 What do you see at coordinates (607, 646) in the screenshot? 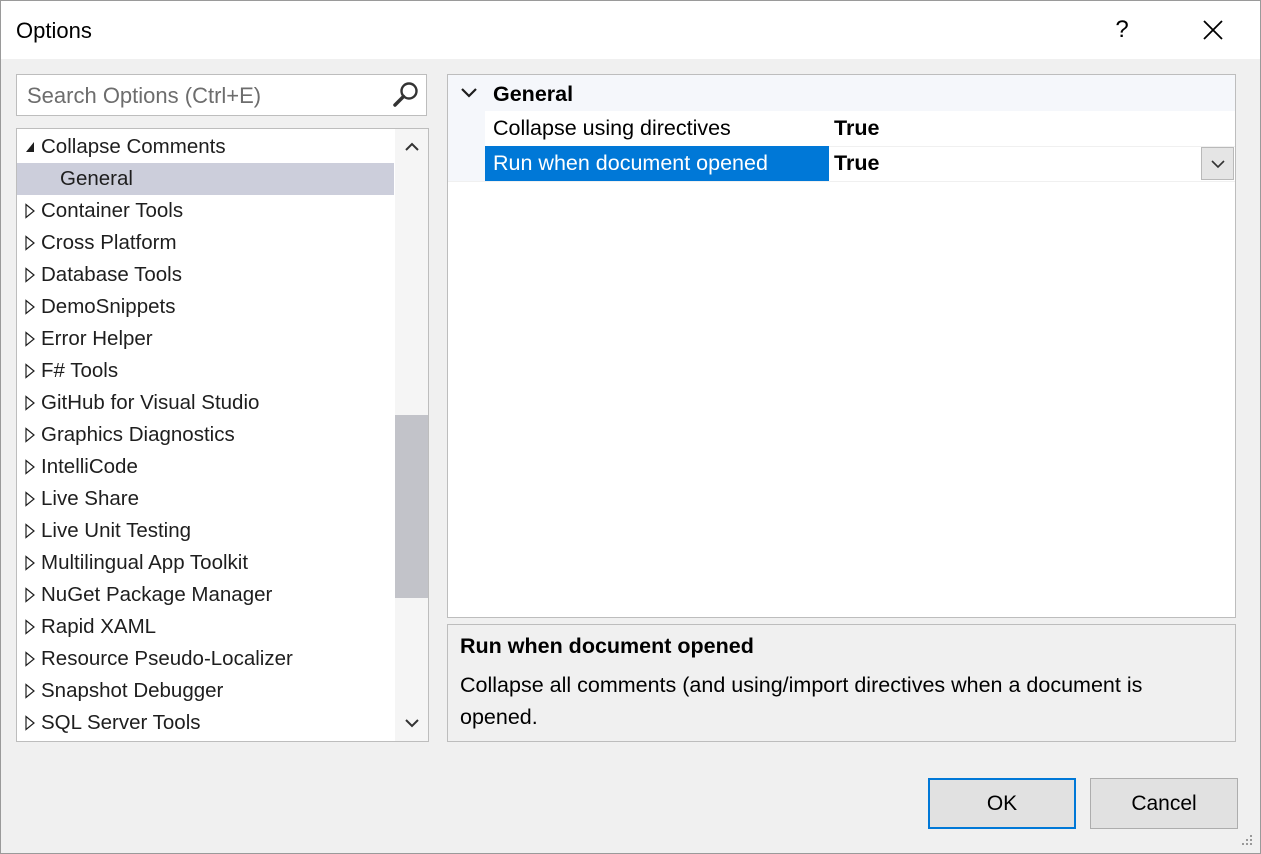
I see `description-title: Run when document opened` at bounding box center [607, 646].